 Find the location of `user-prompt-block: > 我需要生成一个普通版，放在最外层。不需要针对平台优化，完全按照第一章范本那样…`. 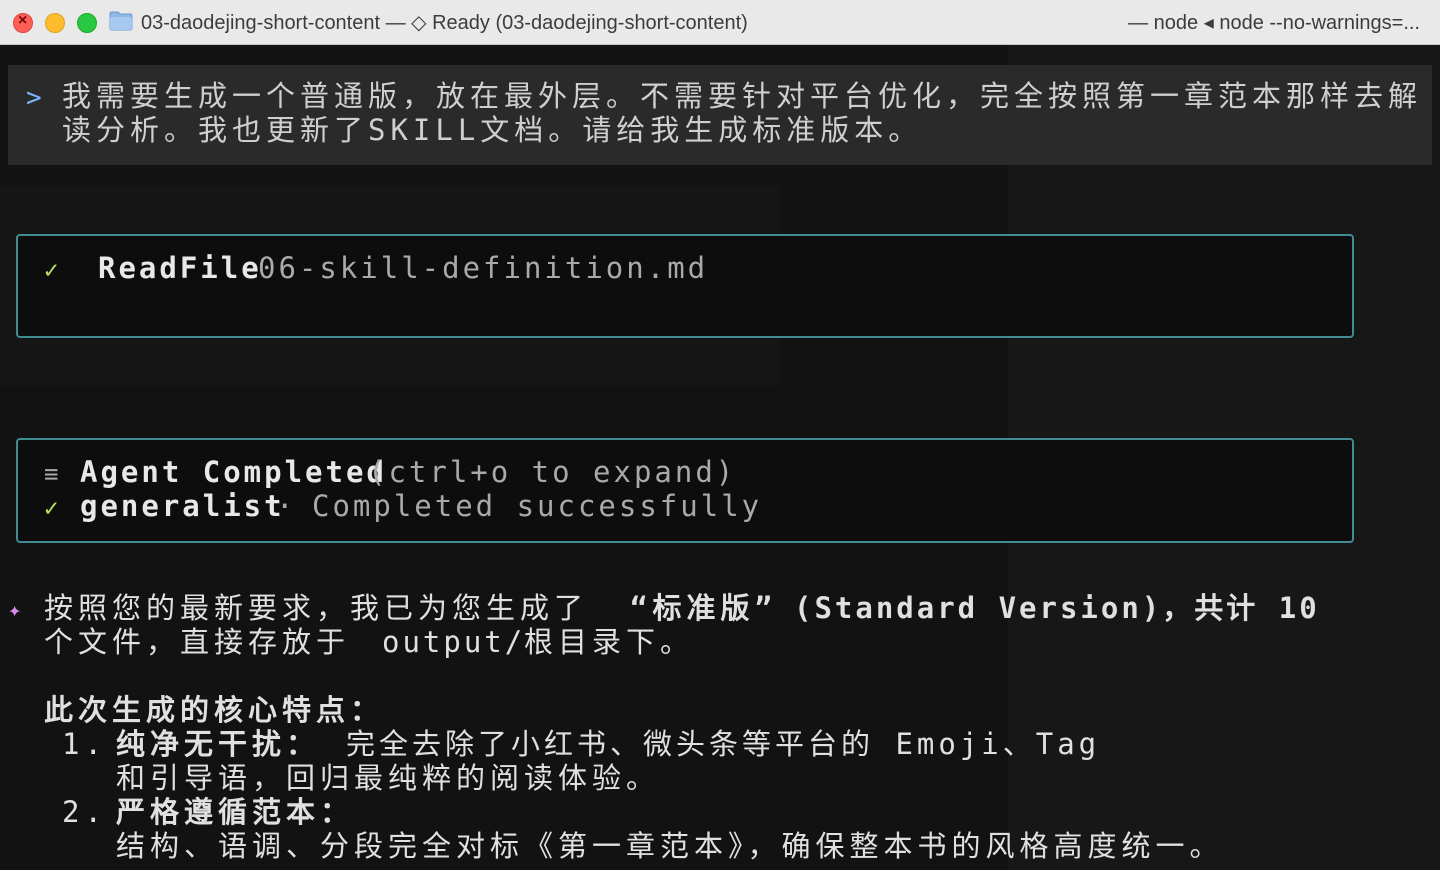

user-prompt-block: > 我需要生成一个普通版，放在最外层。不需要针对平台优化，完全按照第一章范本那样… is located at coordinates (720, 115).